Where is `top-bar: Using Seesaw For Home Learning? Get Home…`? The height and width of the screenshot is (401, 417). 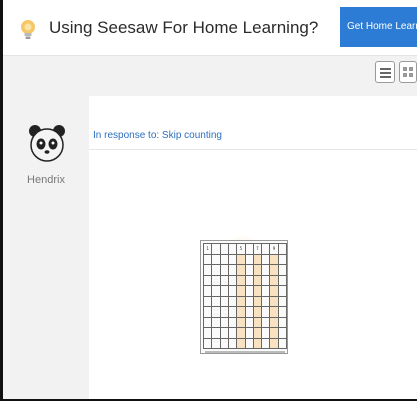 top-bar: Using Seesaw For Home Learning? Get Home… is located at coordinates (210, 28).